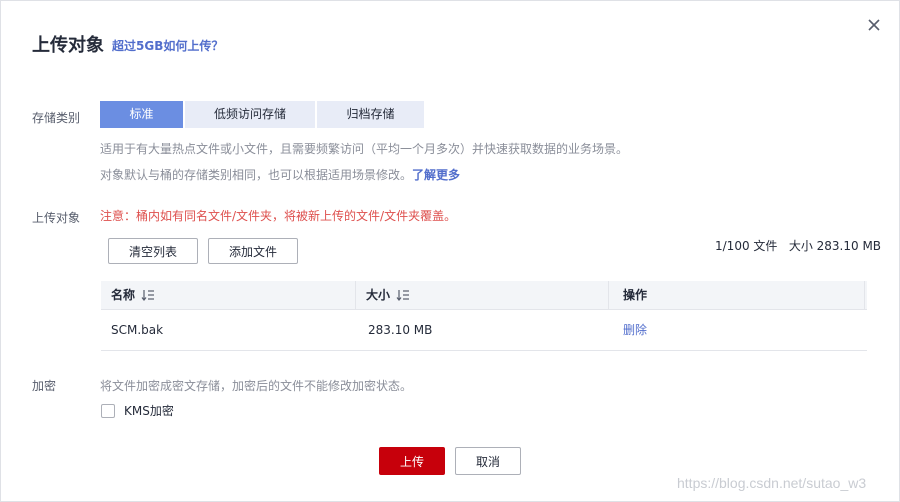 This screenshot has height=502, width=900. What do you see at coordinates (56, 218) in the screenshot?
I see `upload-object-label: 上传对象` at bounding box center [56, 218].